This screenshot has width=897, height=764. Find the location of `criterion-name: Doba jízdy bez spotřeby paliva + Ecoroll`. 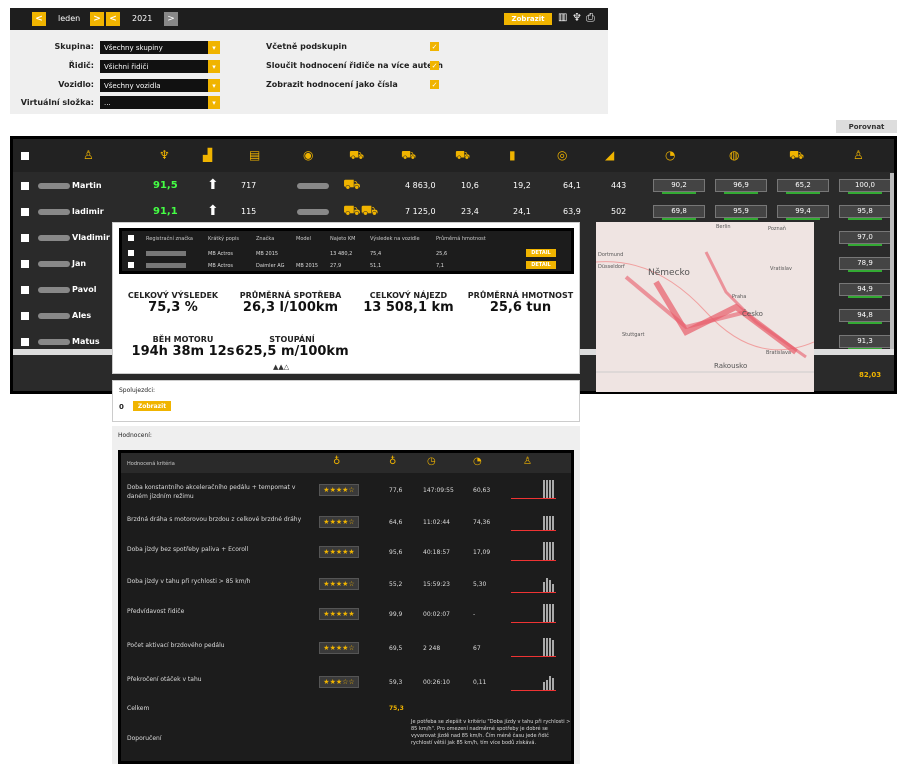

criterion-name: Doba jízdy bez spotřeby paliva + Ecoroll is located at coordinates (188, 549).